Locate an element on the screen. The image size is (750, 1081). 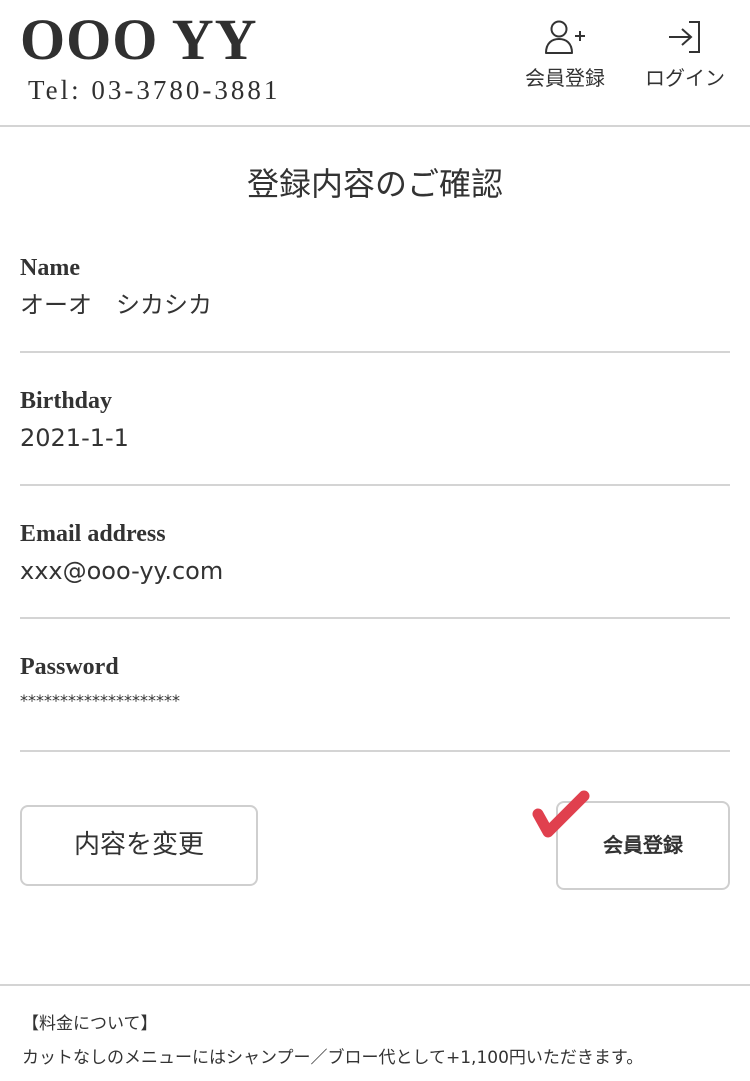
field-password-label: Password is located at coordinates (69, 667).